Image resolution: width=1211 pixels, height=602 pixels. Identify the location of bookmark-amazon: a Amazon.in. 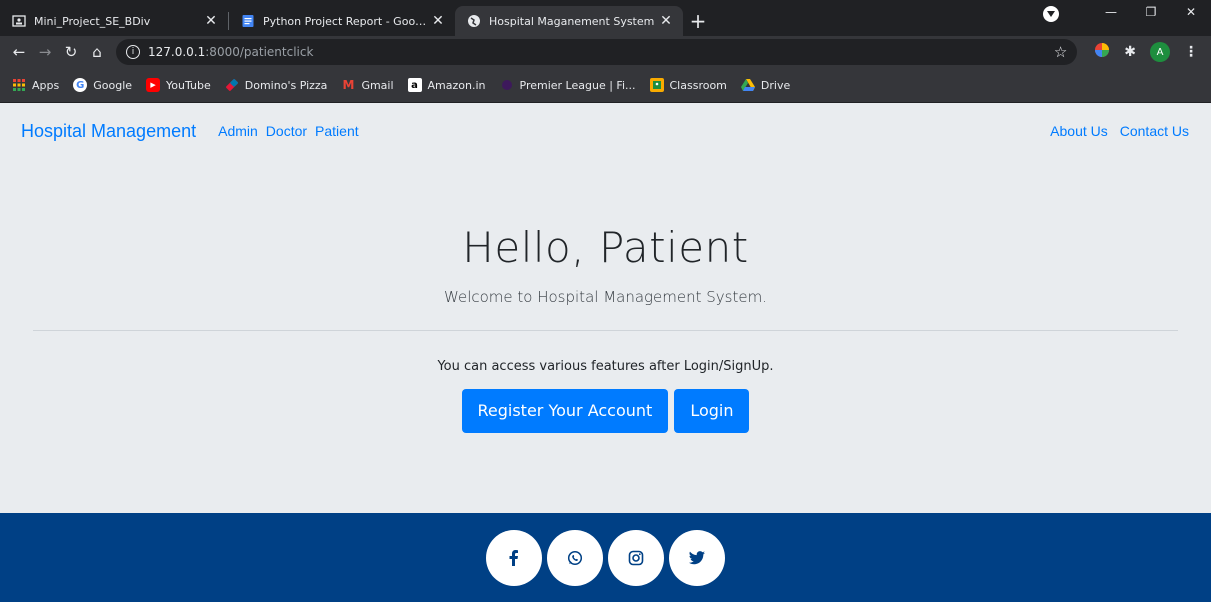
(446, 85).